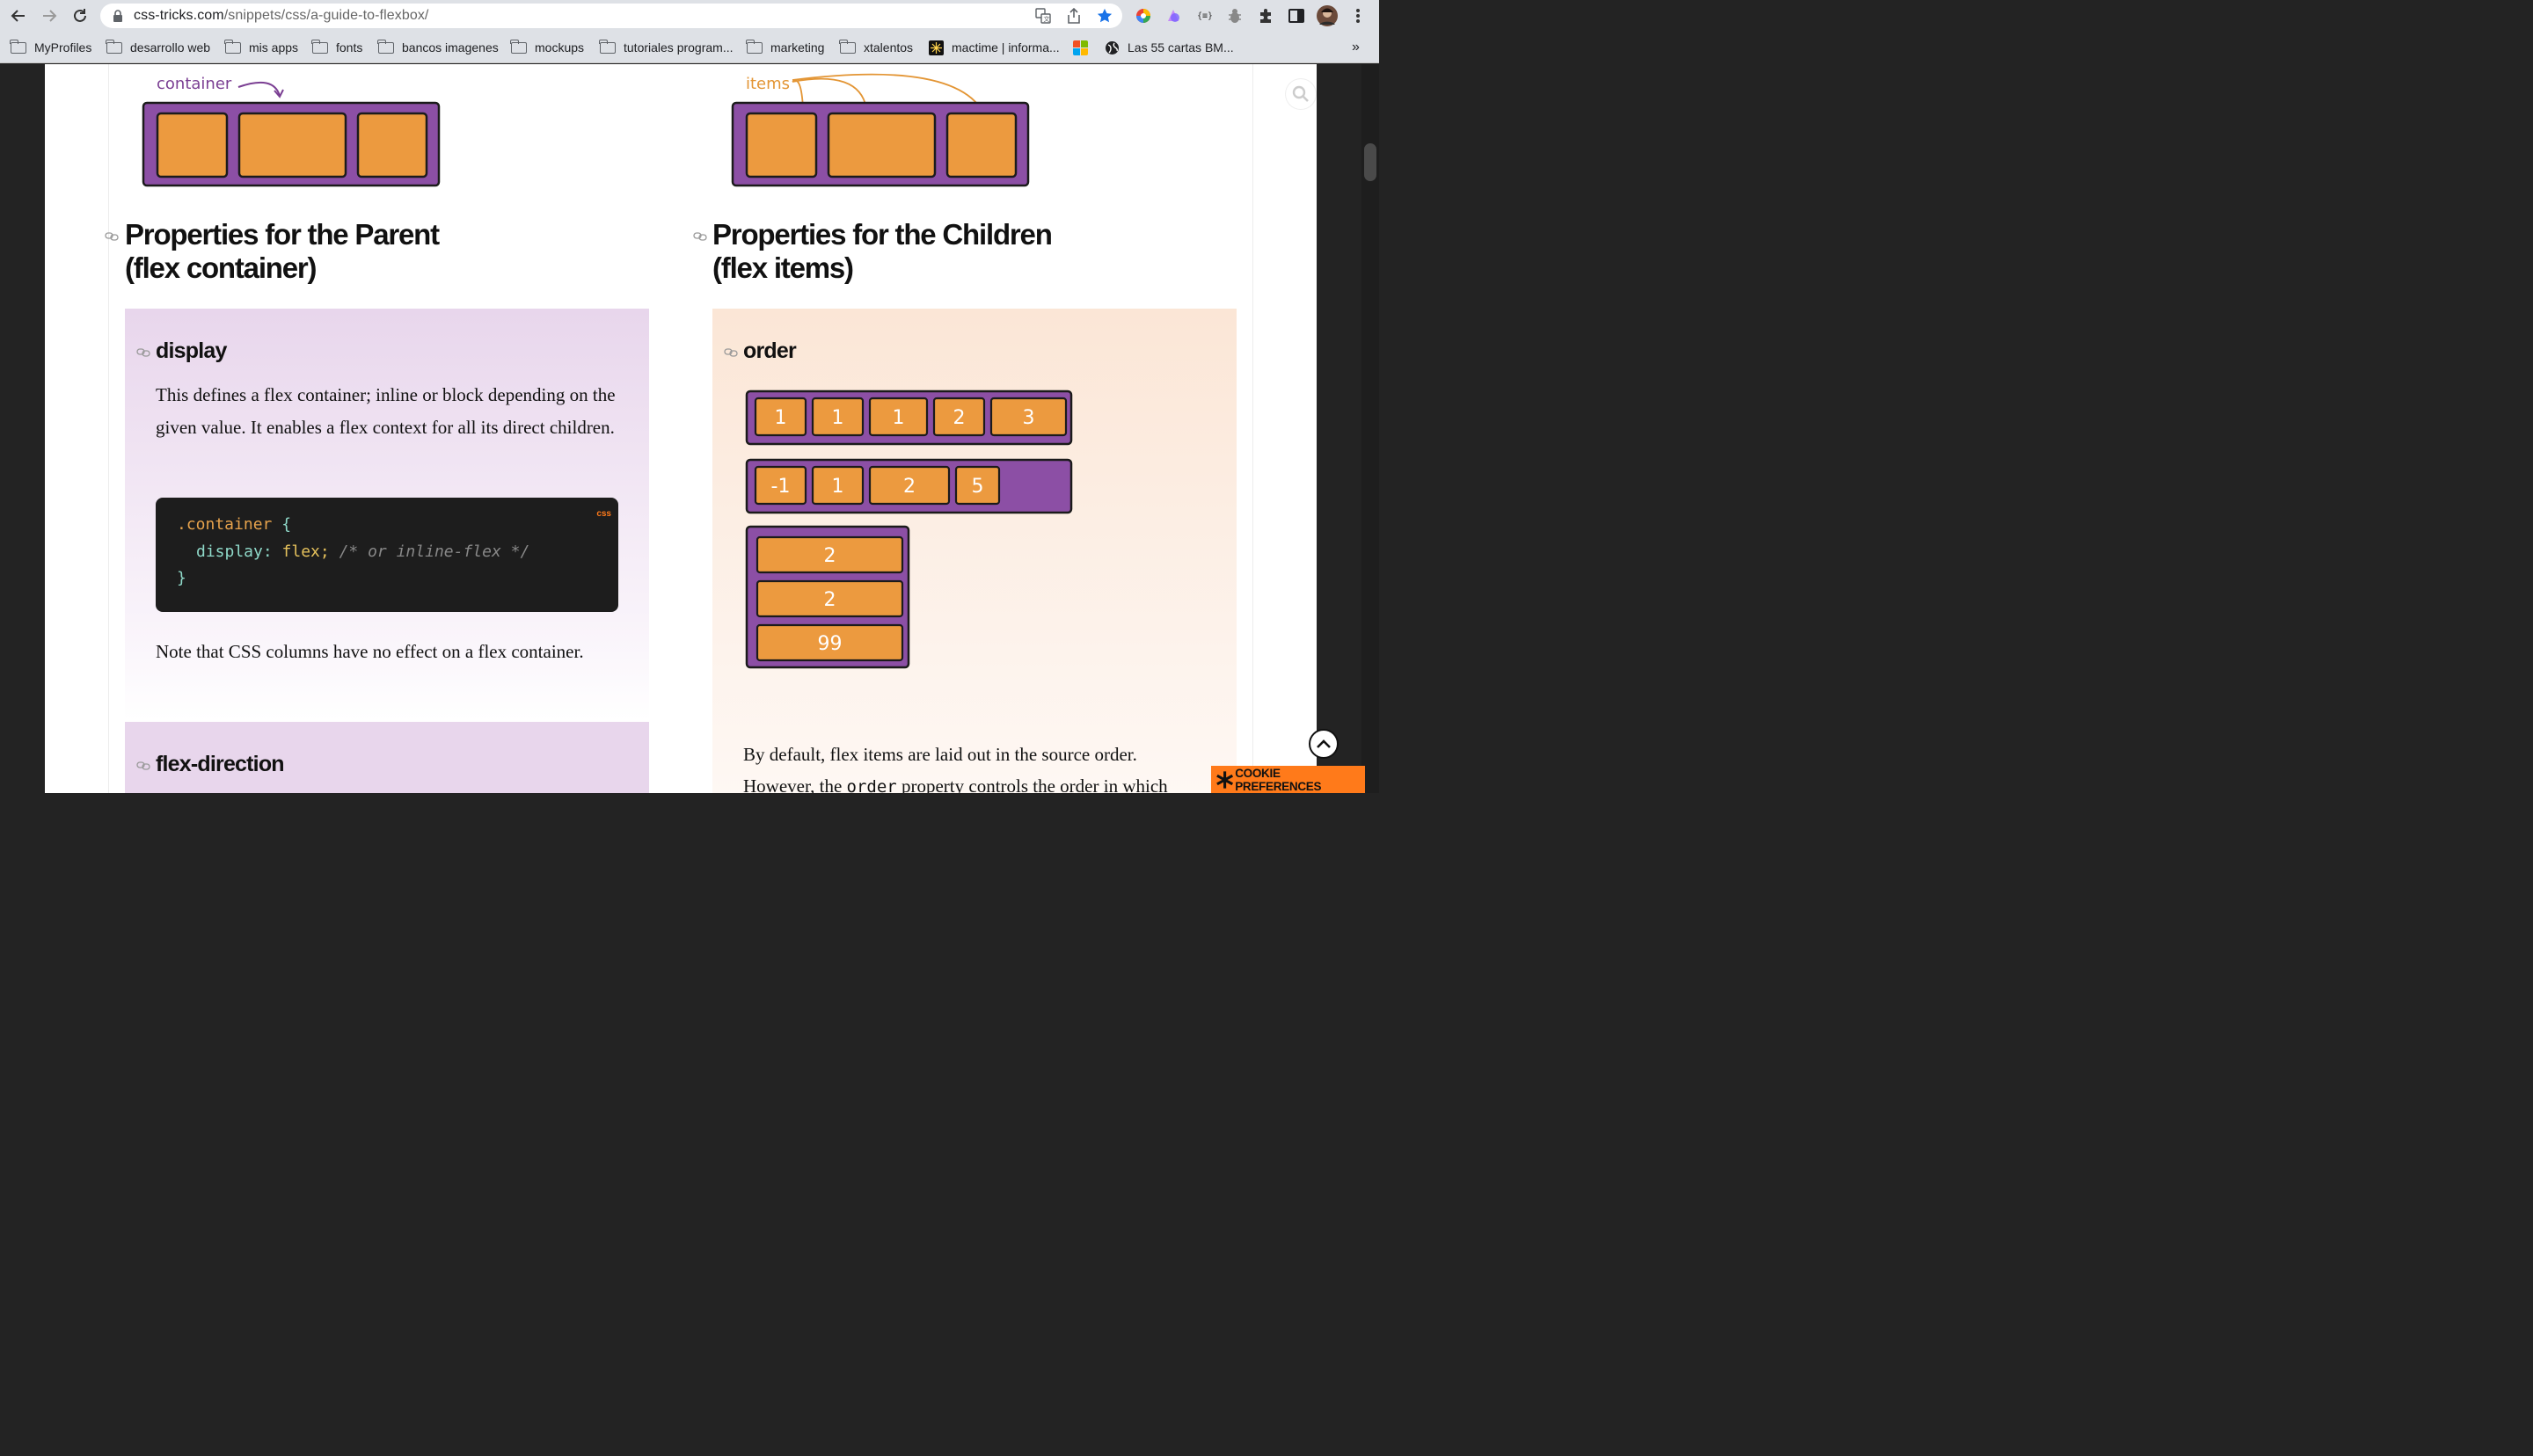  I want to click on order-column-item-label: 99, so click(830, 644).